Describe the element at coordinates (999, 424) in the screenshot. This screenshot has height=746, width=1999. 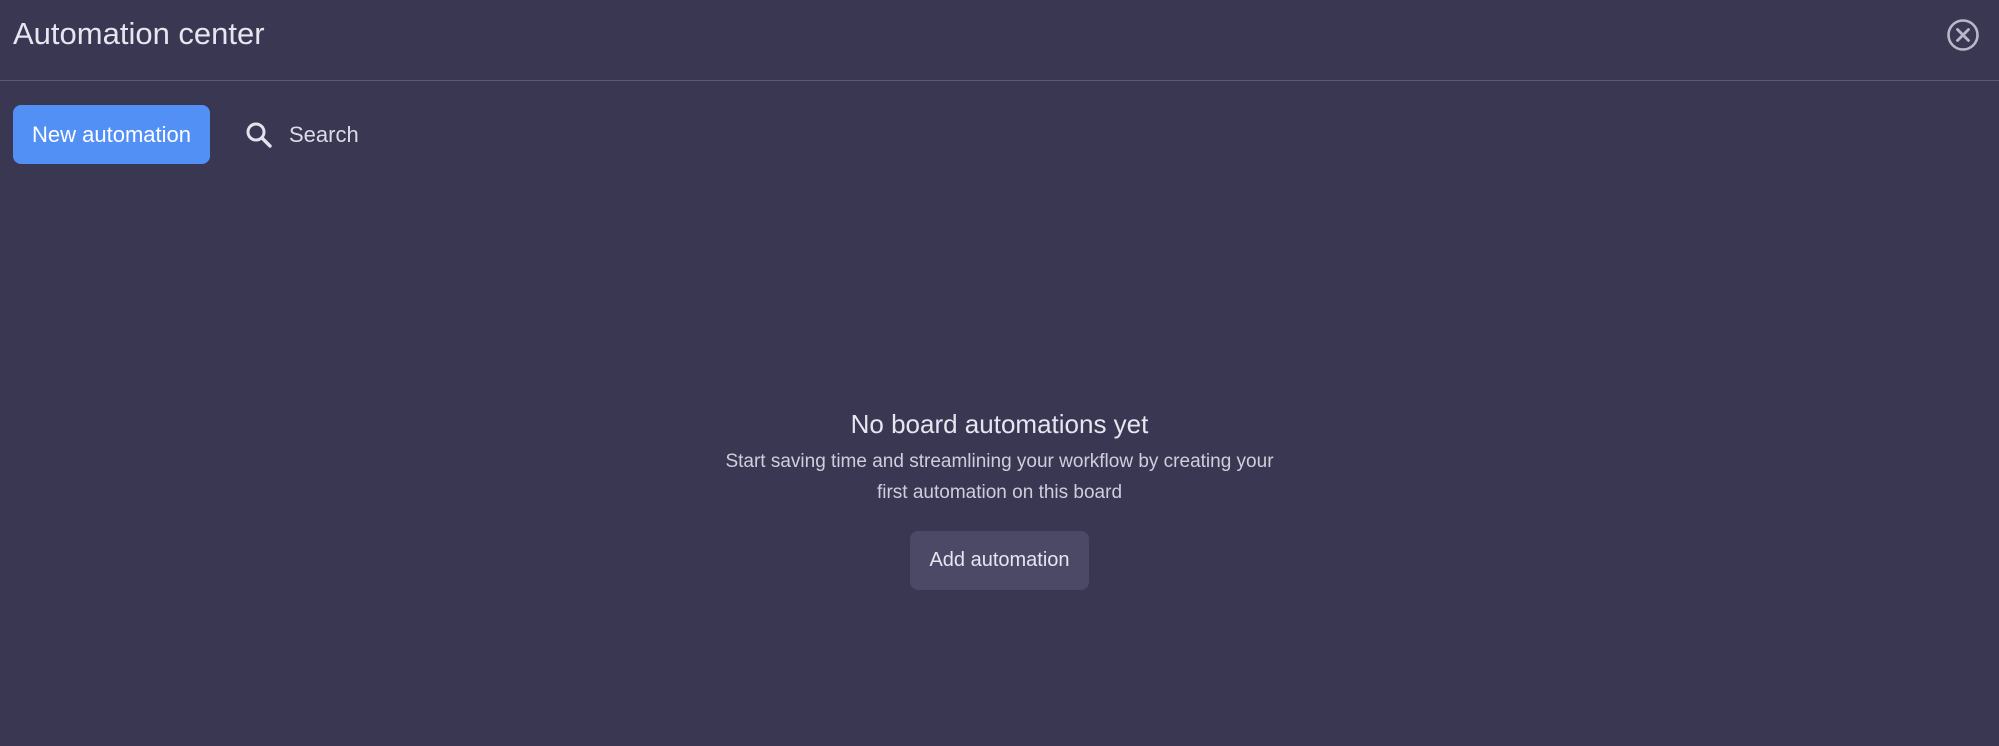
I see `empty-state-title: No board automations yet` at that location.